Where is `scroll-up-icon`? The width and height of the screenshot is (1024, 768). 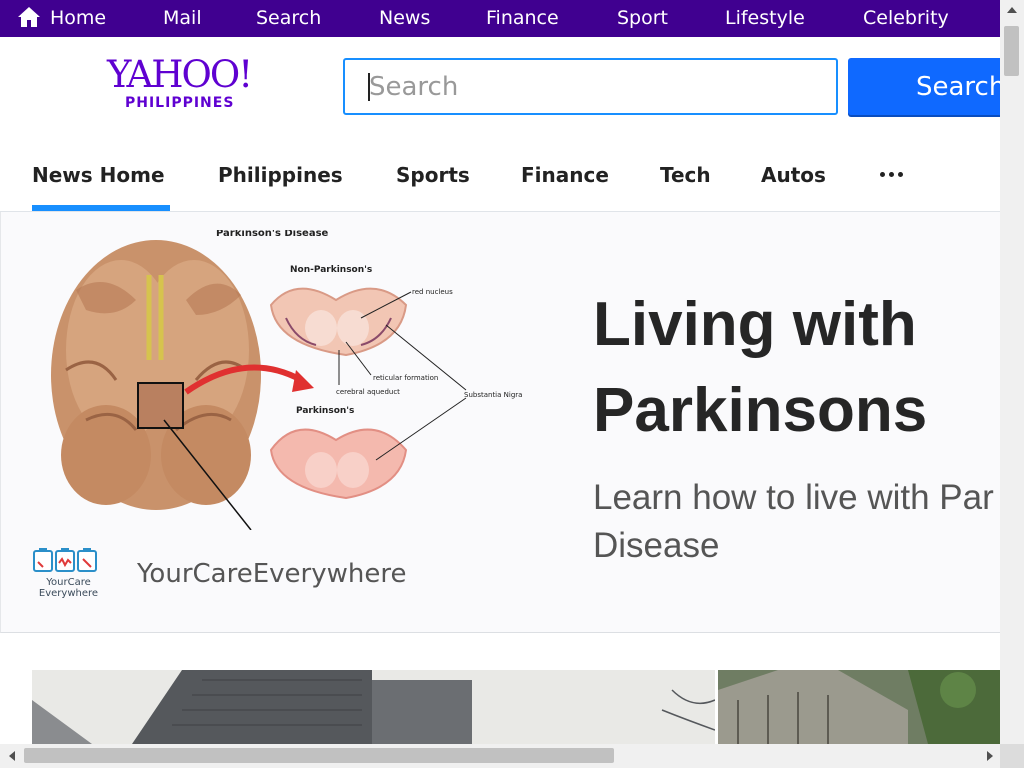 scroll-up-icon is located at coordinates (1012, 10).